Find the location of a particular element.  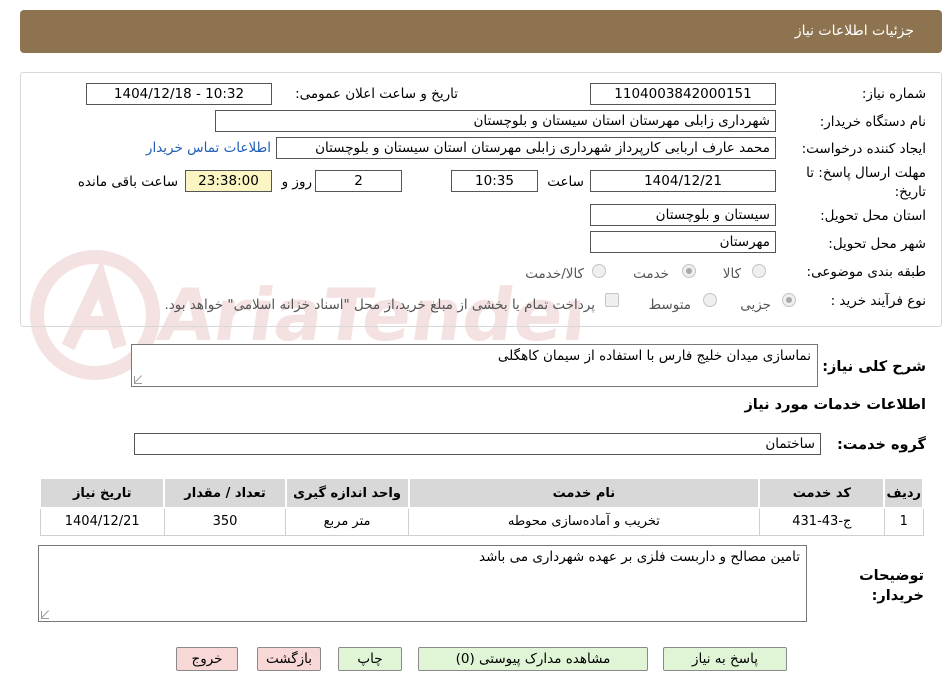

buyer-org-label: نام دستگاه خریدار: is located at coordinates (872, 122).